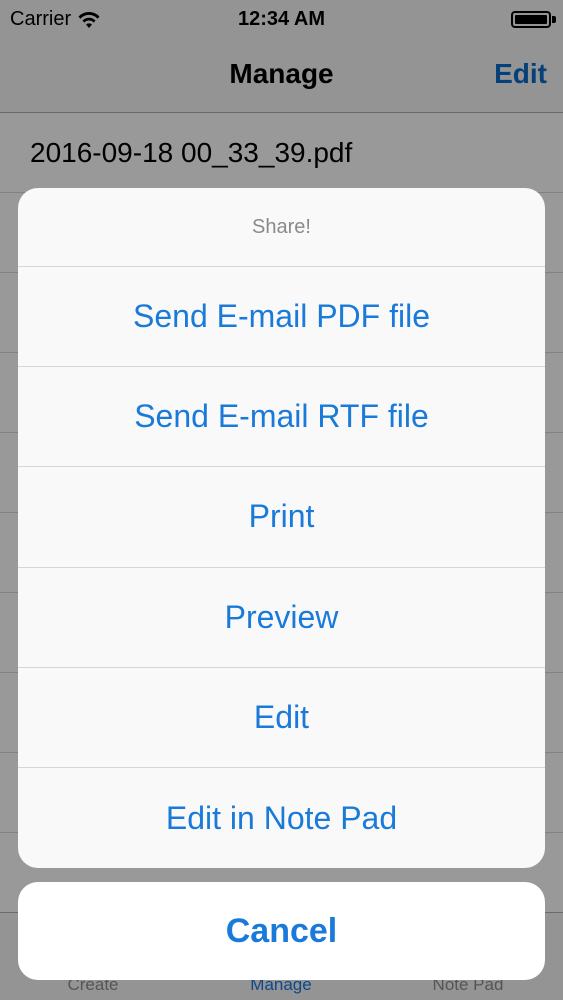 The height and width of the screenshot is (1000, 563). Describe the element at coordinates (281, 818) in the screenshot. I see `edit-in-note-pad-button: Edit in Note Pad` at that location.